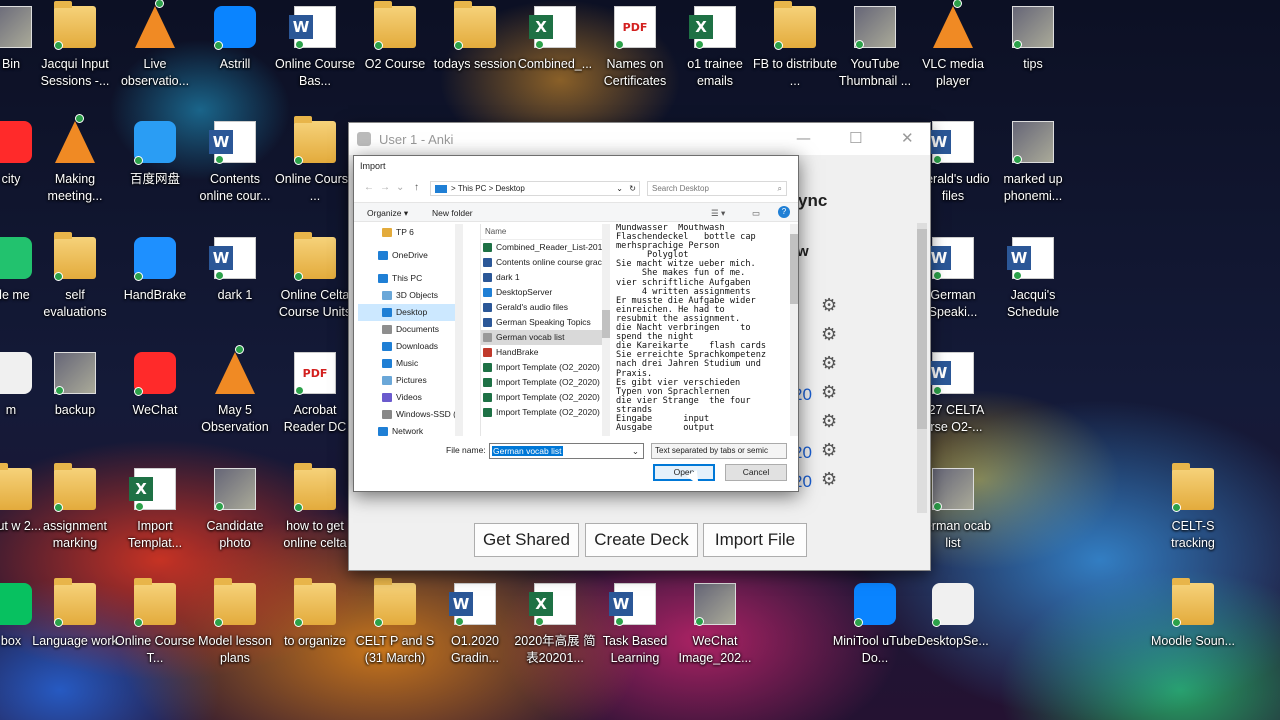 The image size is (1280, 720). I want to click on nav-item: This PC, so click(406, 278).